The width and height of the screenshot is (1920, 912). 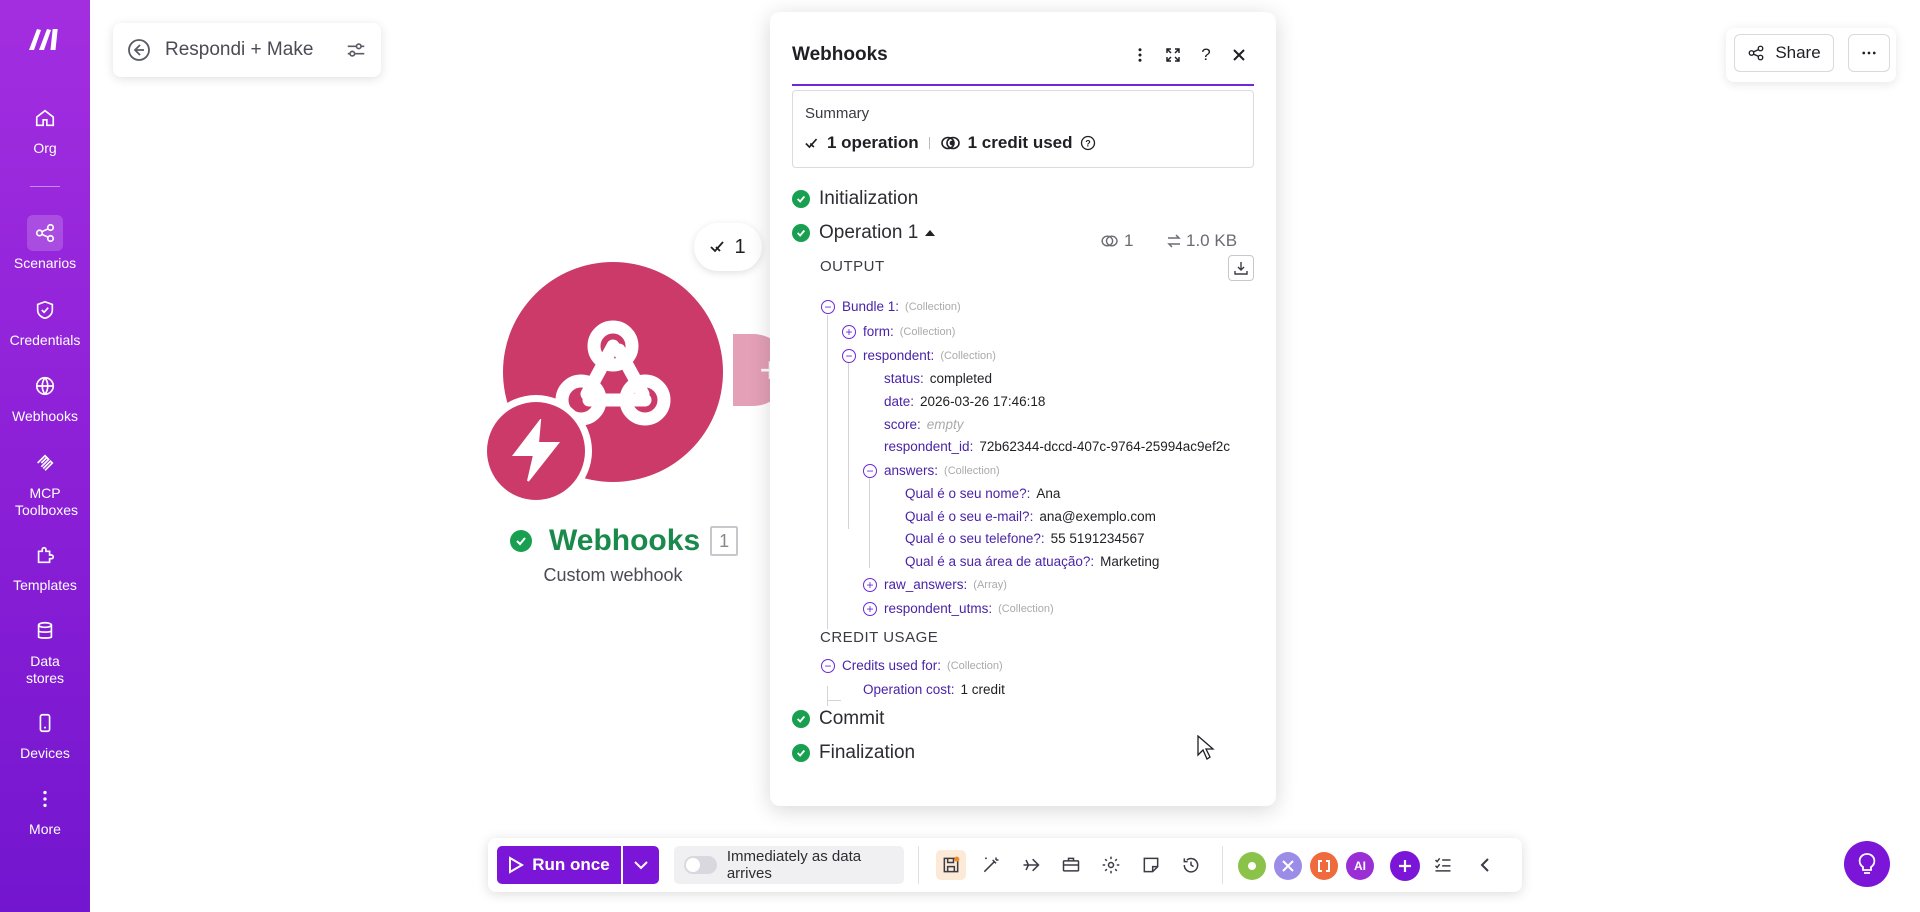 I want to click on phase-operation-1: Operation 1, so click(x=864, y=233).